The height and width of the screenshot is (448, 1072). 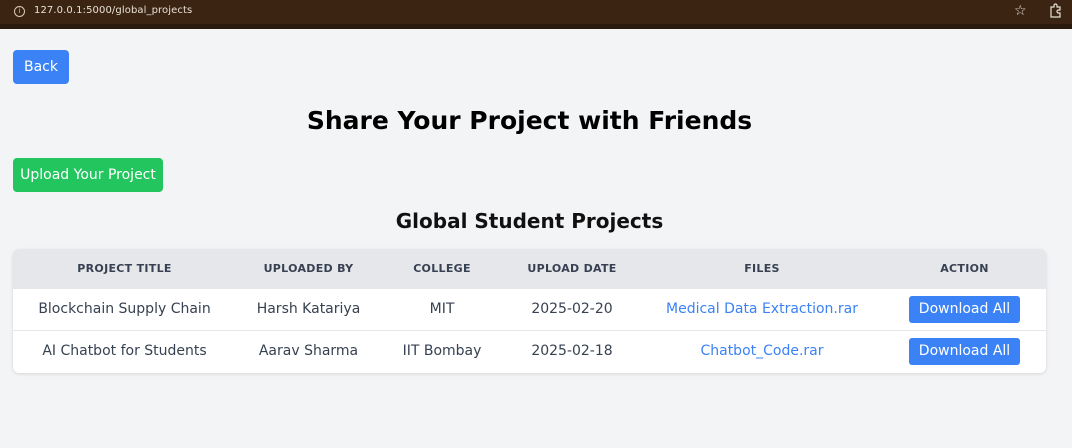 I want to click on file-link: Chatbot_Code.rar, so click(x=761, y=351).